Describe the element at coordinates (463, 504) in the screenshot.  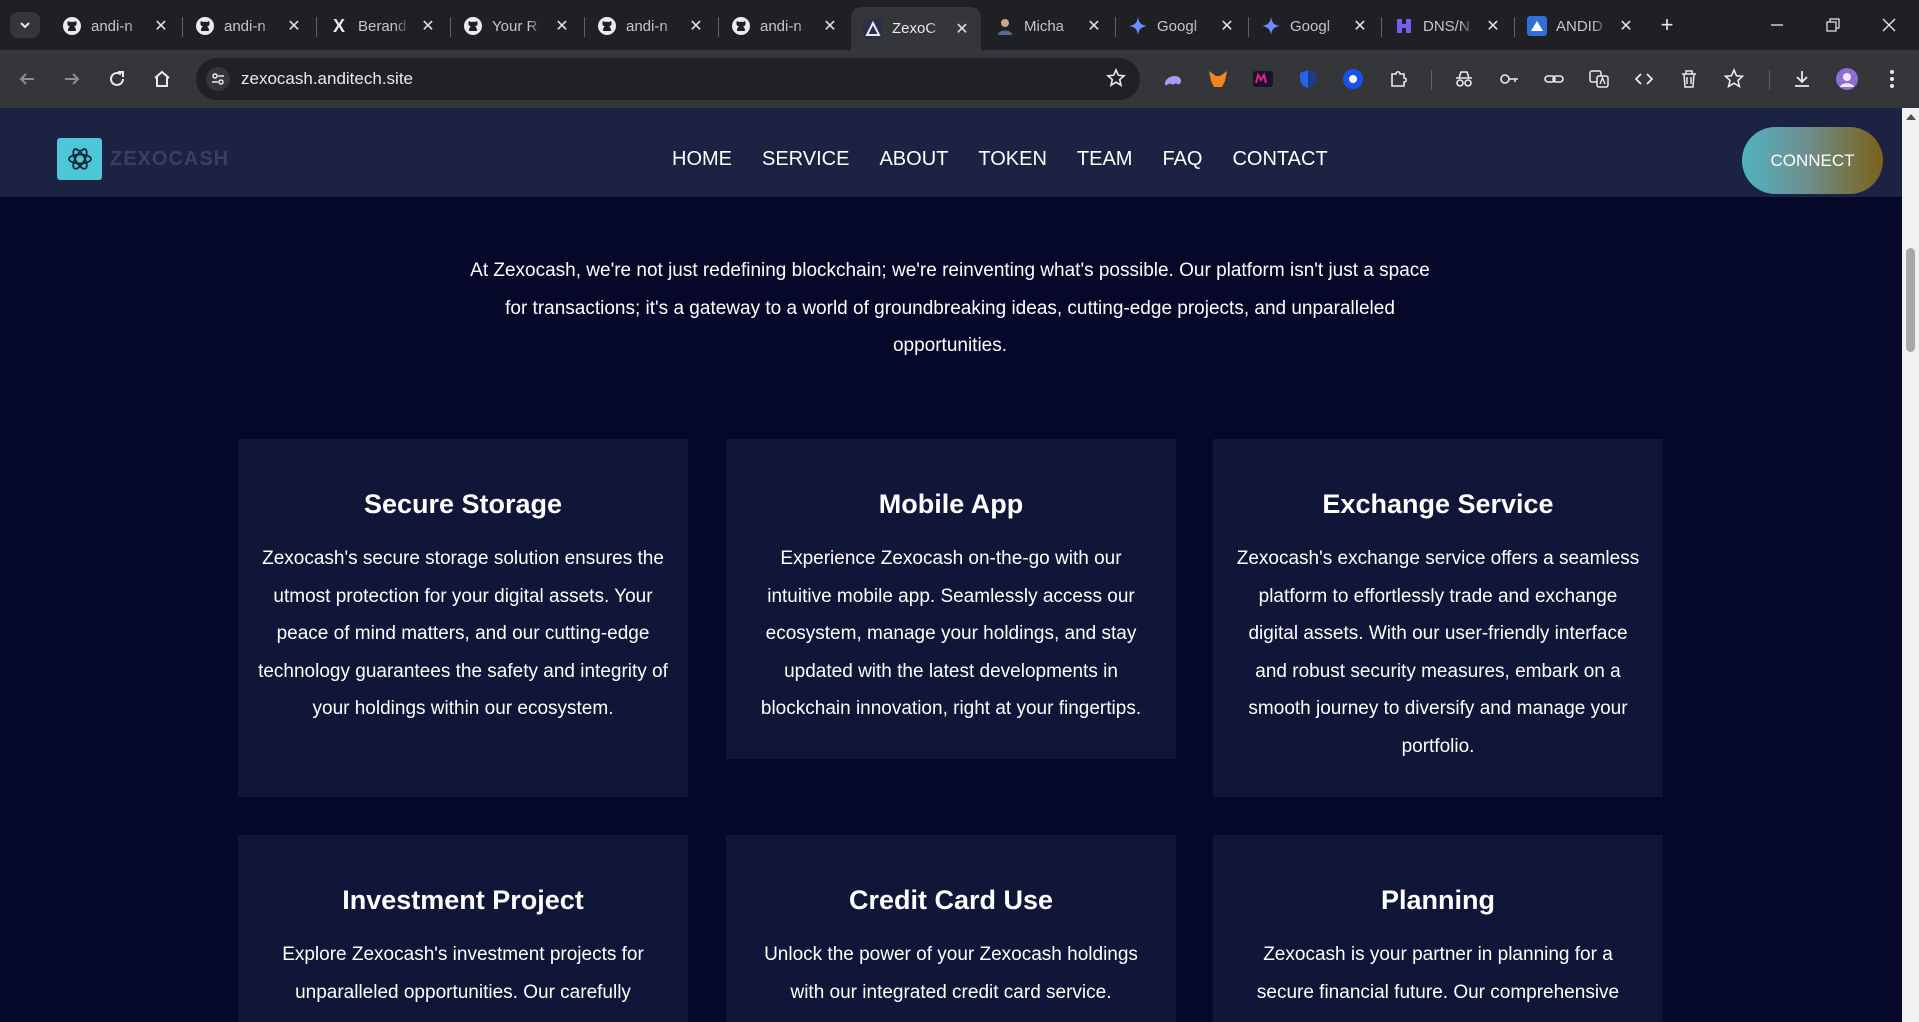
I see `card-title: Secure Storage` at that location.